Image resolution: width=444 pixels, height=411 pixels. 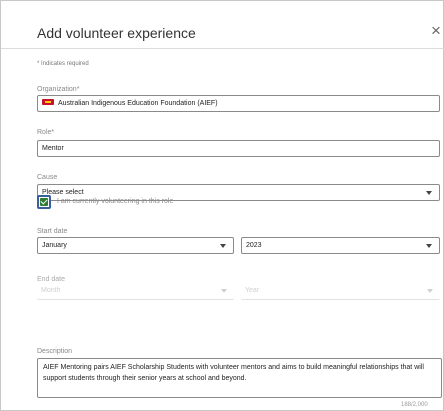 What do you see at coordinates (238, 148) in the screenshot?
I see `role-field: Mentor` at bounding box center [238, 148].